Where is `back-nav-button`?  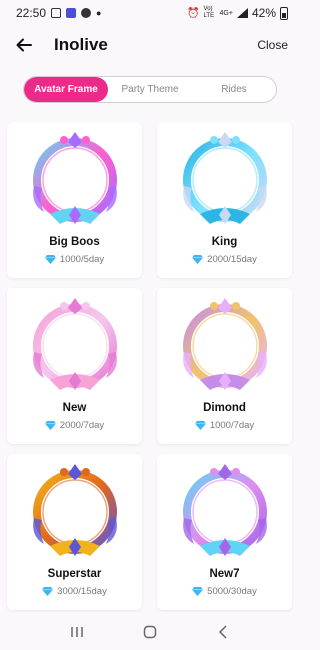 back-nav-button is located at coordinates (223, 632).